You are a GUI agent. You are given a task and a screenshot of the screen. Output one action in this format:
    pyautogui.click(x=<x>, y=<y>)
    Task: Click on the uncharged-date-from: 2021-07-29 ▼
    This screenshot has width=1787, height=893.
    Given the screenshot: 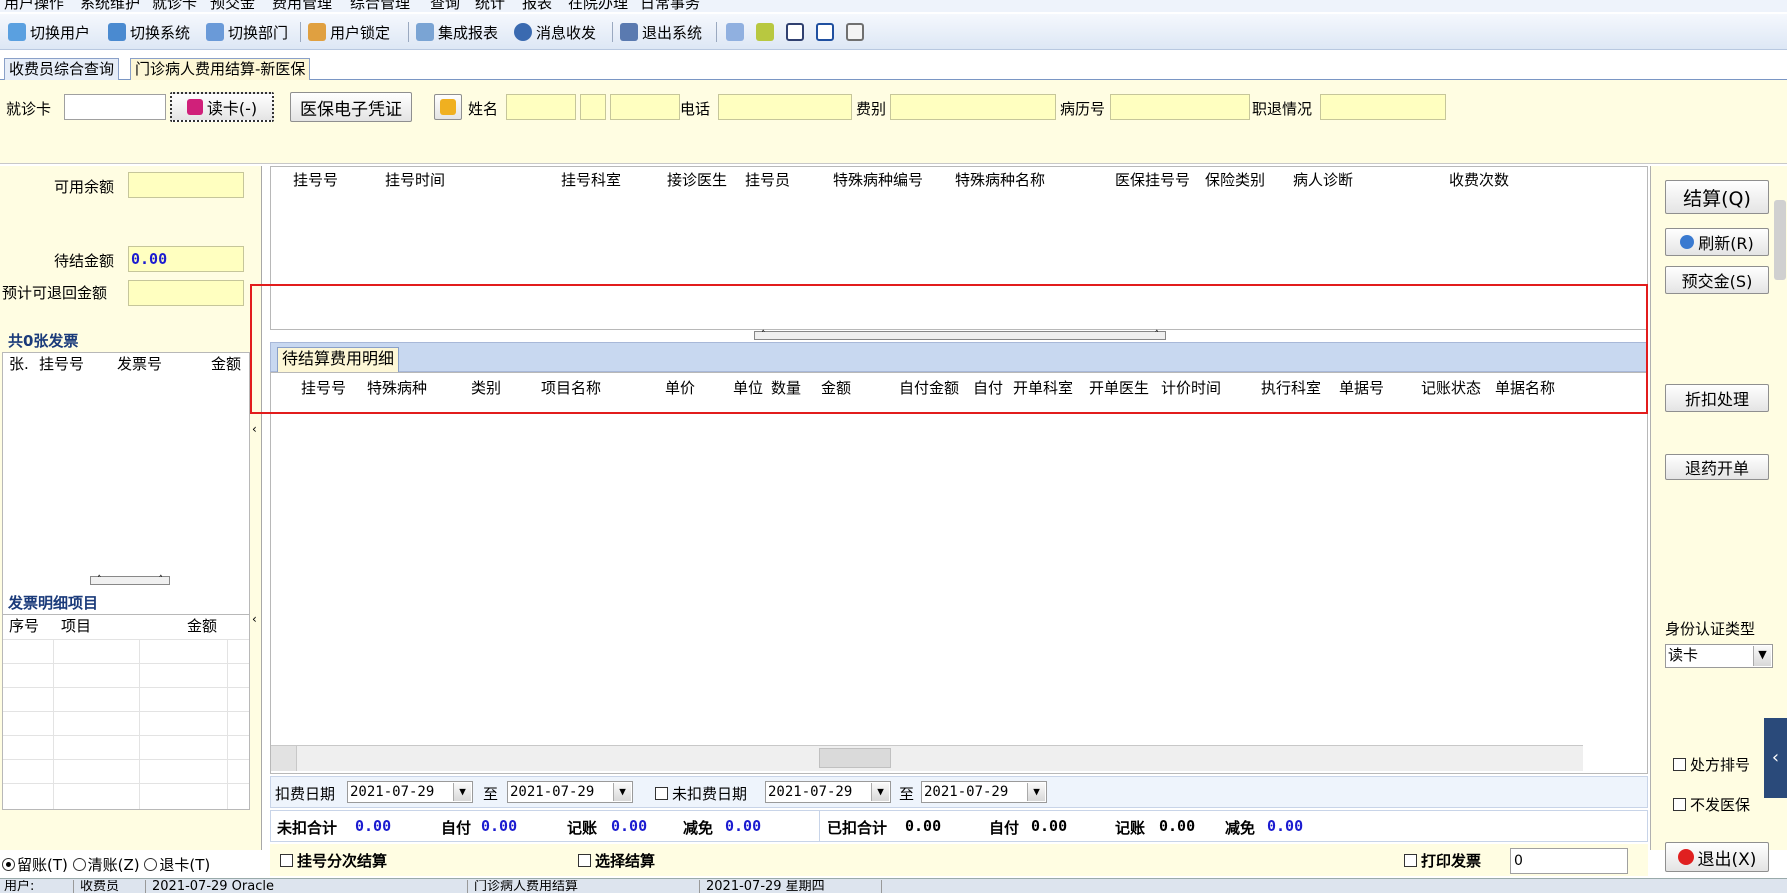 What is the action you would take?
    pyautogui.click(x=828, y=792)
    